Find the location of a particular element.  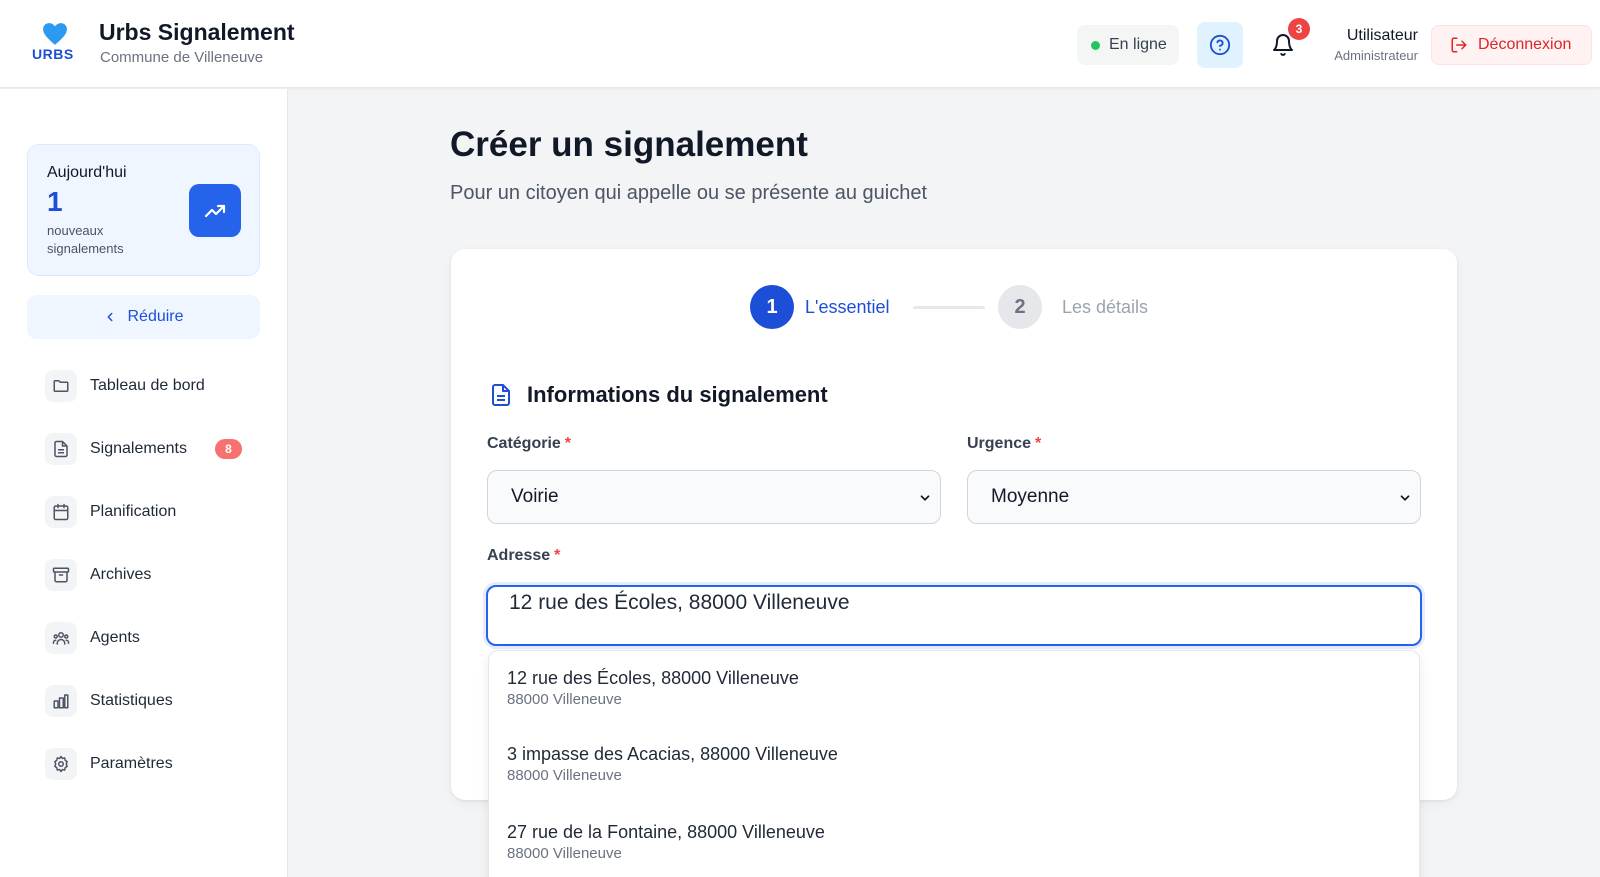

step-1-label: L'essentiel is located at coordinates (847, 307).